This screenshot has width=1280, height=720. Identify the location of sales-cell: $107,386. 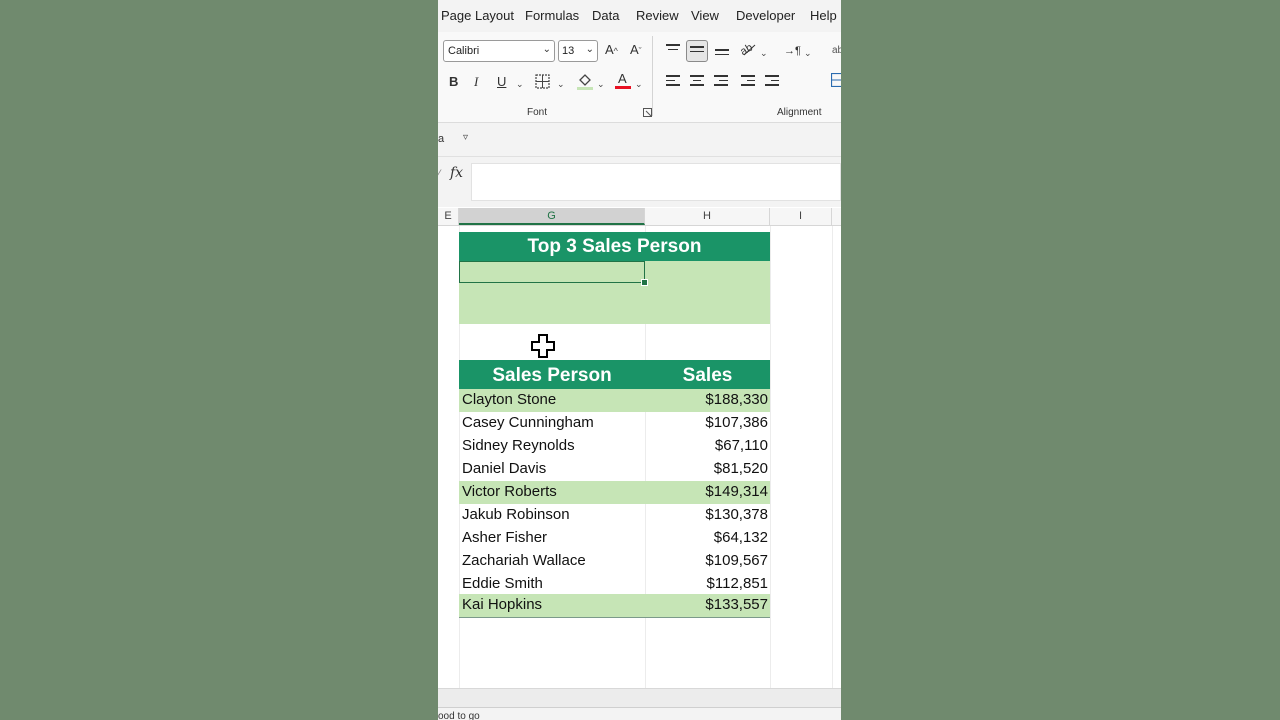
(736, 422).